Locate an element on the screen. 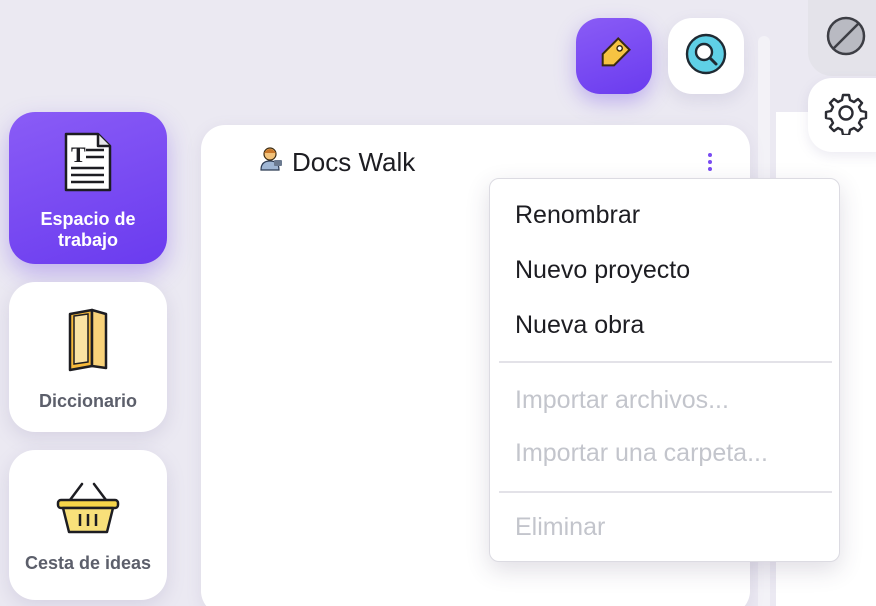 Image resolution: width=876 pixels, height=606 pixels. book-icon is located at coordinates (88, 342).